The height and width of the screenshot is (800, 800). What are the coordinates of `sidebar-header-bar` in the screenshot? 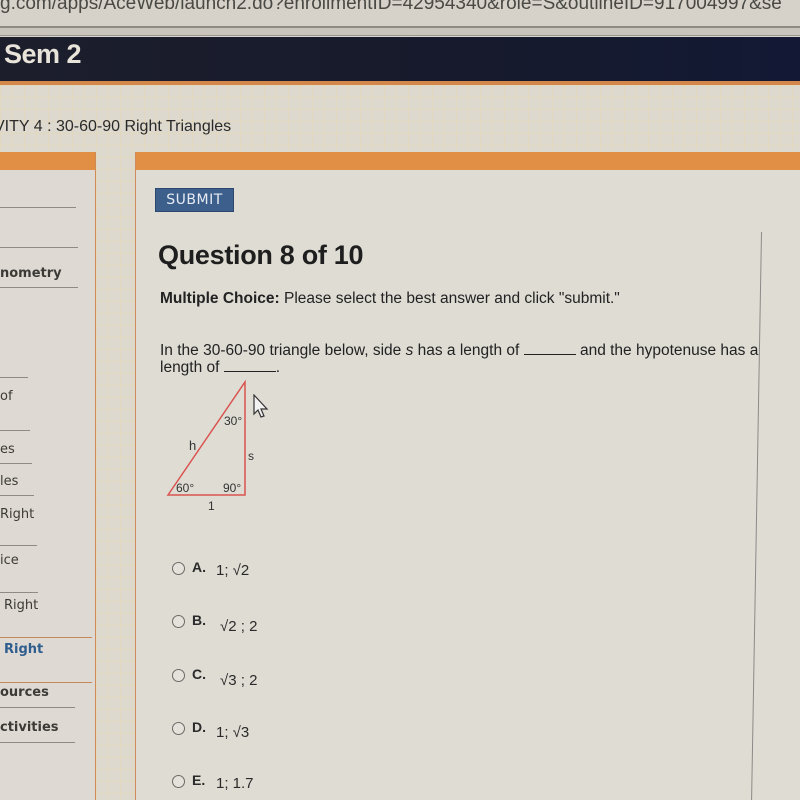 It's located at (47, 161).